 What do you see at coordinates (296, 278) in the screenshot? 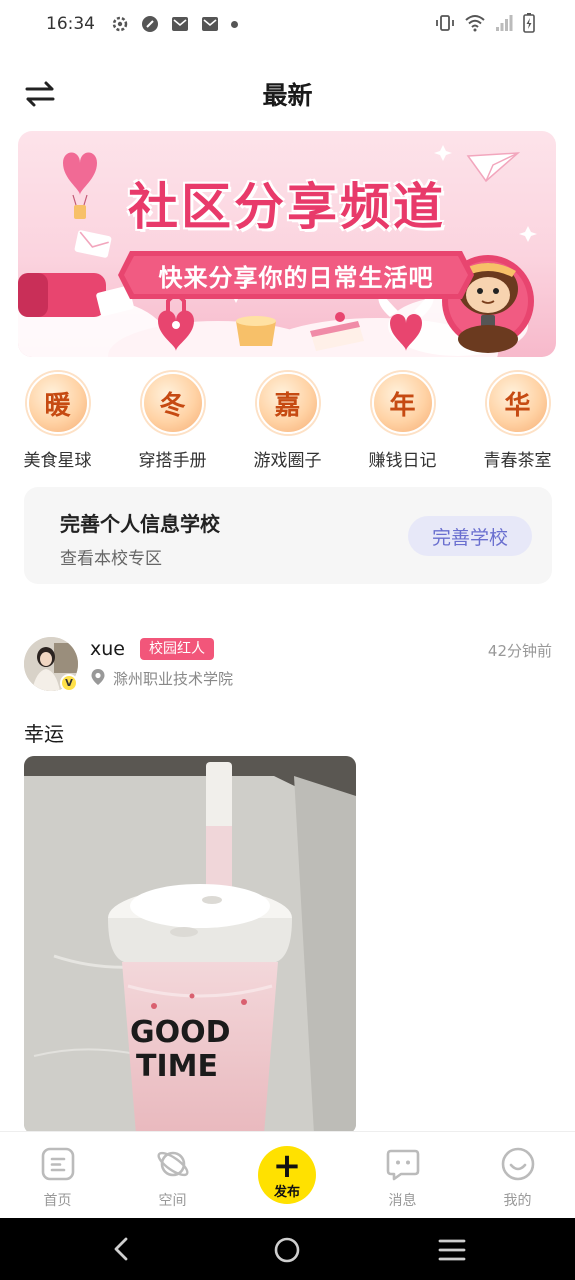
I see `banner-subtitle: 快来分享你的日常生活吧` at bounding box center [296, 278].